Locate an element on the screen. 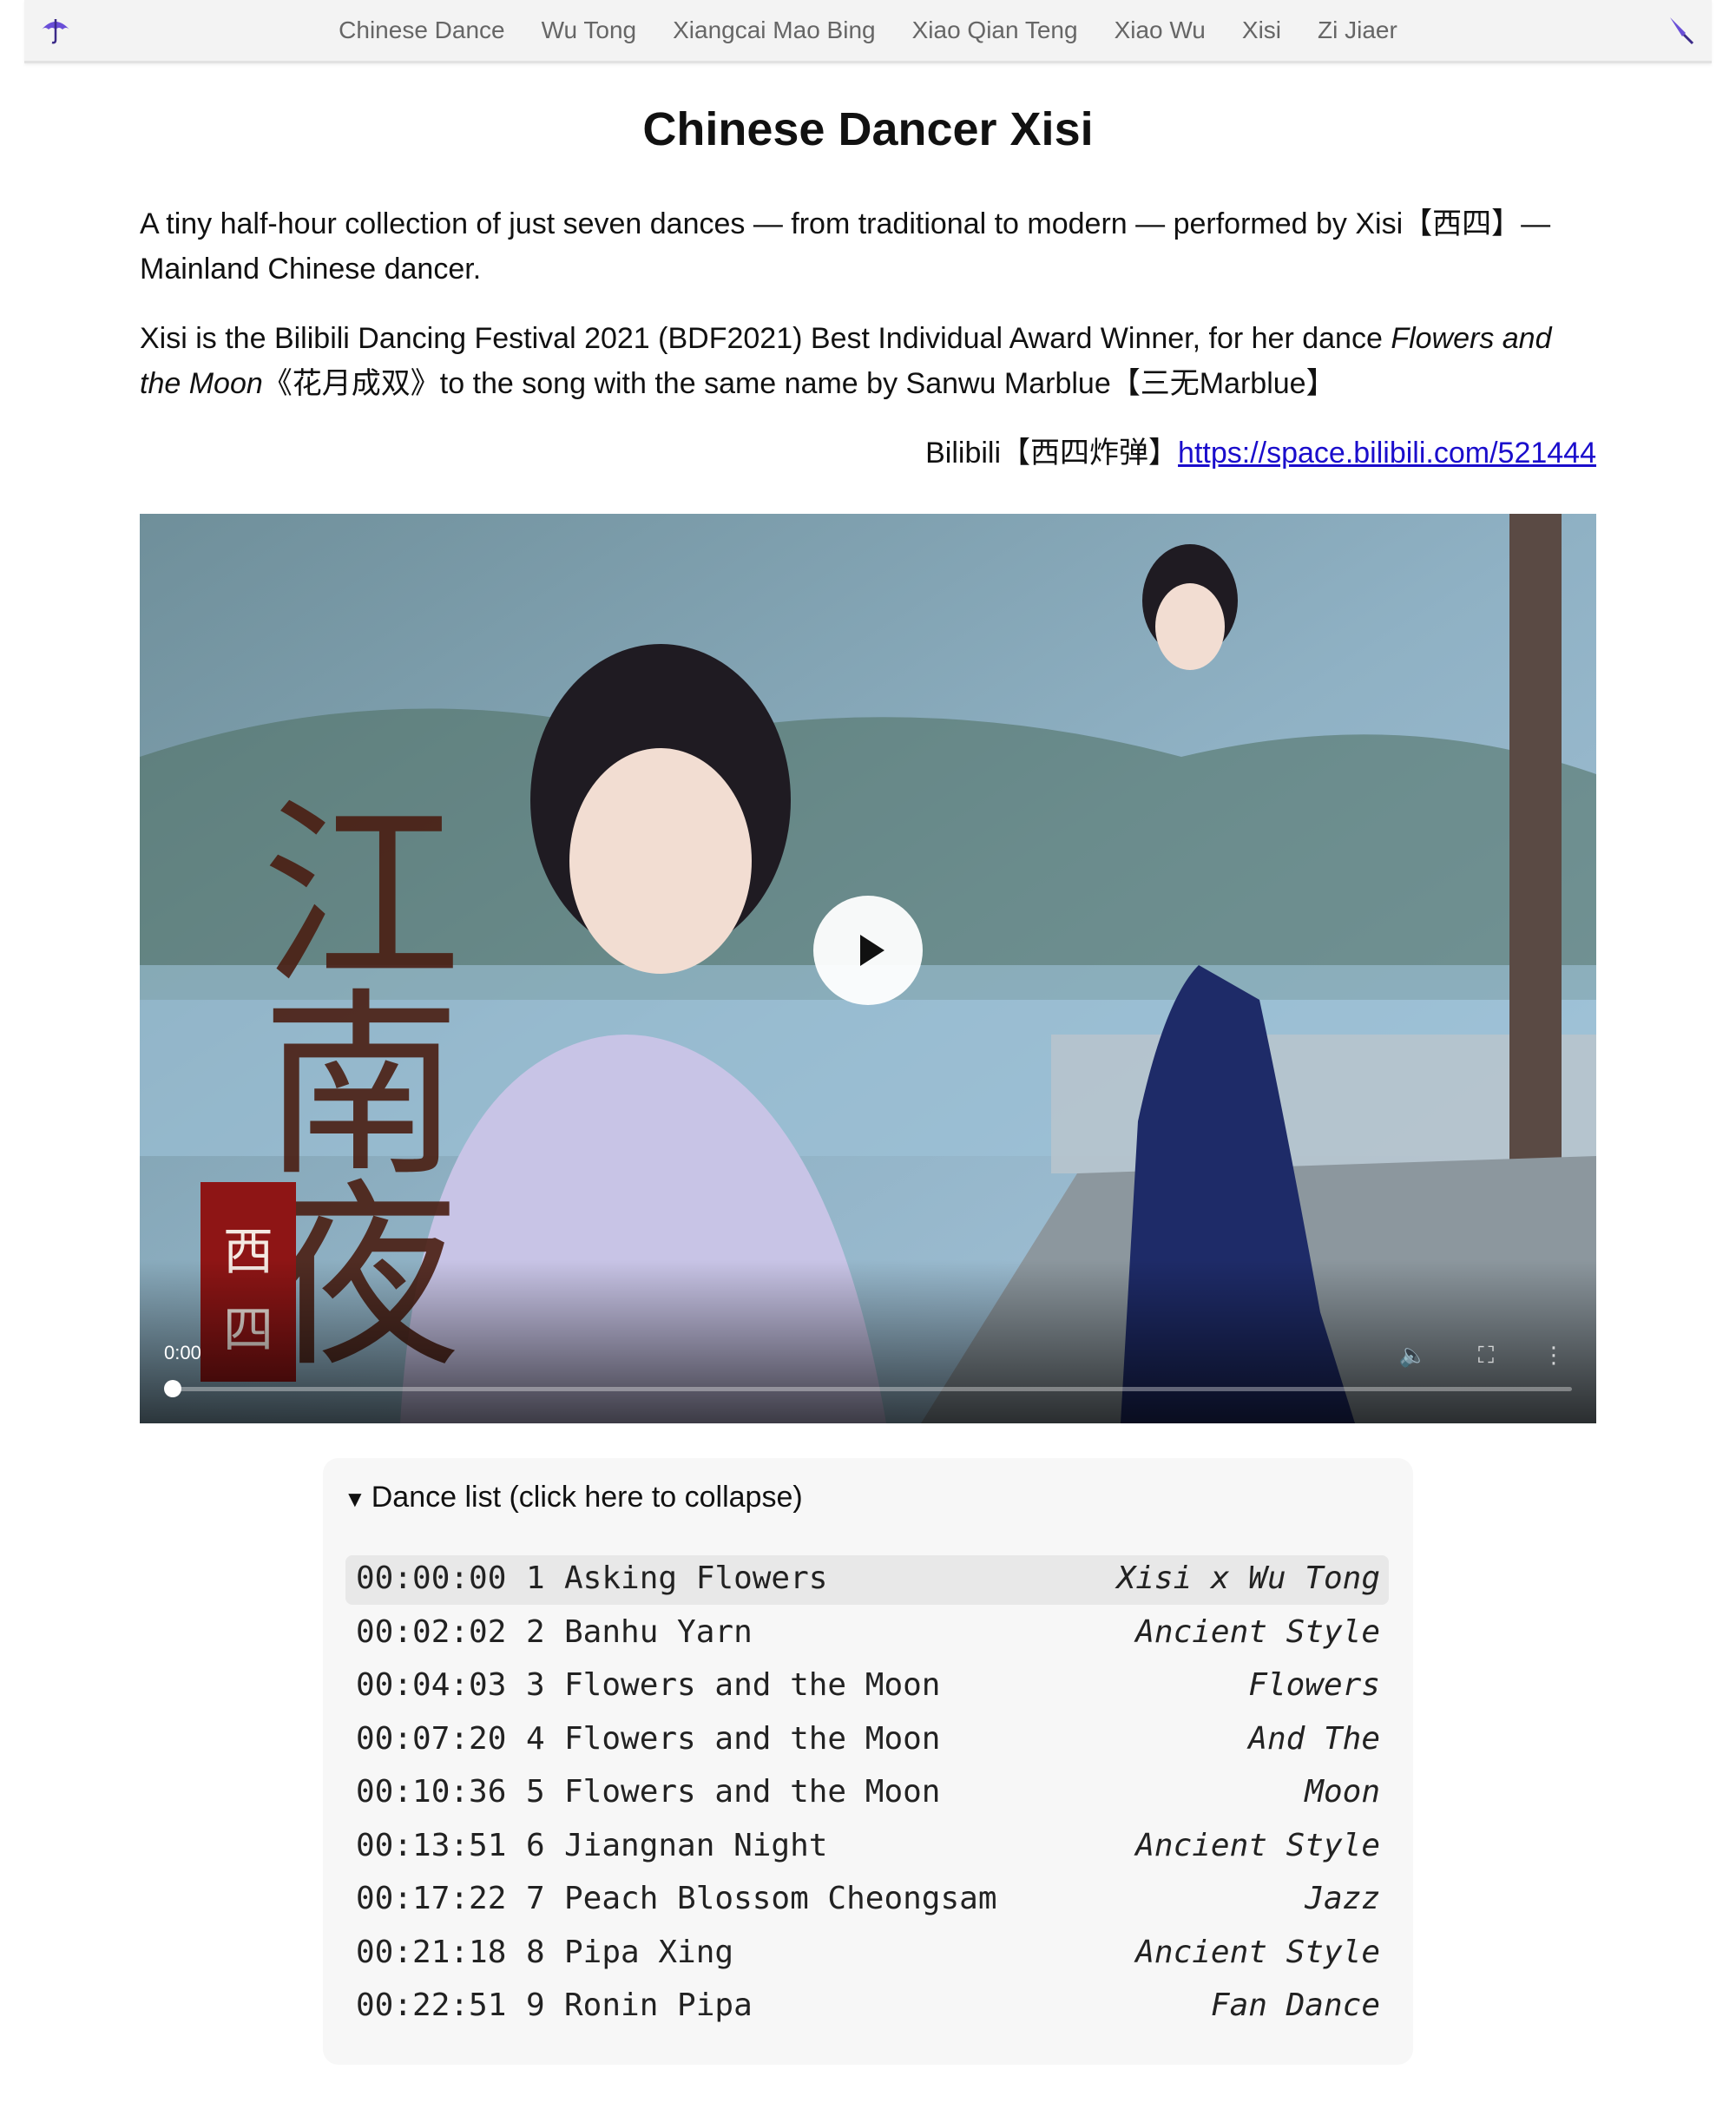  dance-title: Ronin Pipa is located at coordinates (658, 2005).